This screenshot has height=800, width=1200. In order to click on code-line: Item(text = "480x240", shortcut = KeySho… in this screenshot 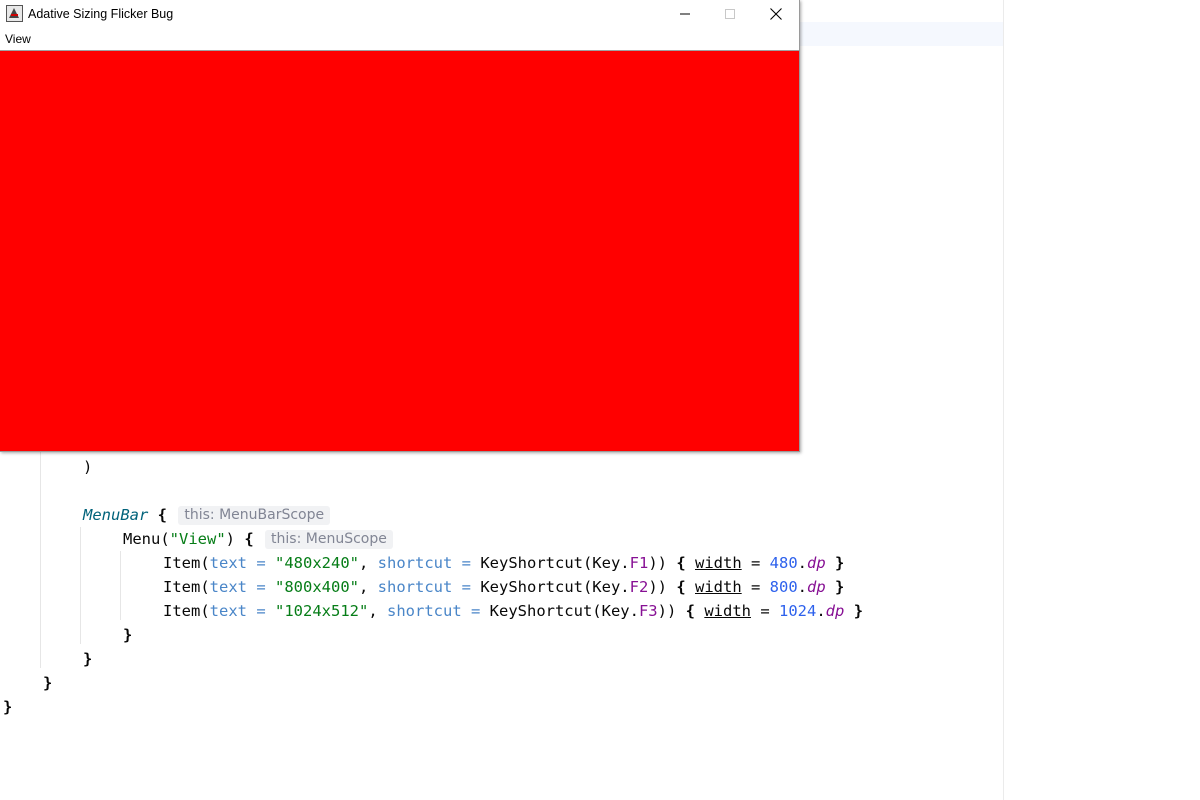, I will do `click(504, 563)`.